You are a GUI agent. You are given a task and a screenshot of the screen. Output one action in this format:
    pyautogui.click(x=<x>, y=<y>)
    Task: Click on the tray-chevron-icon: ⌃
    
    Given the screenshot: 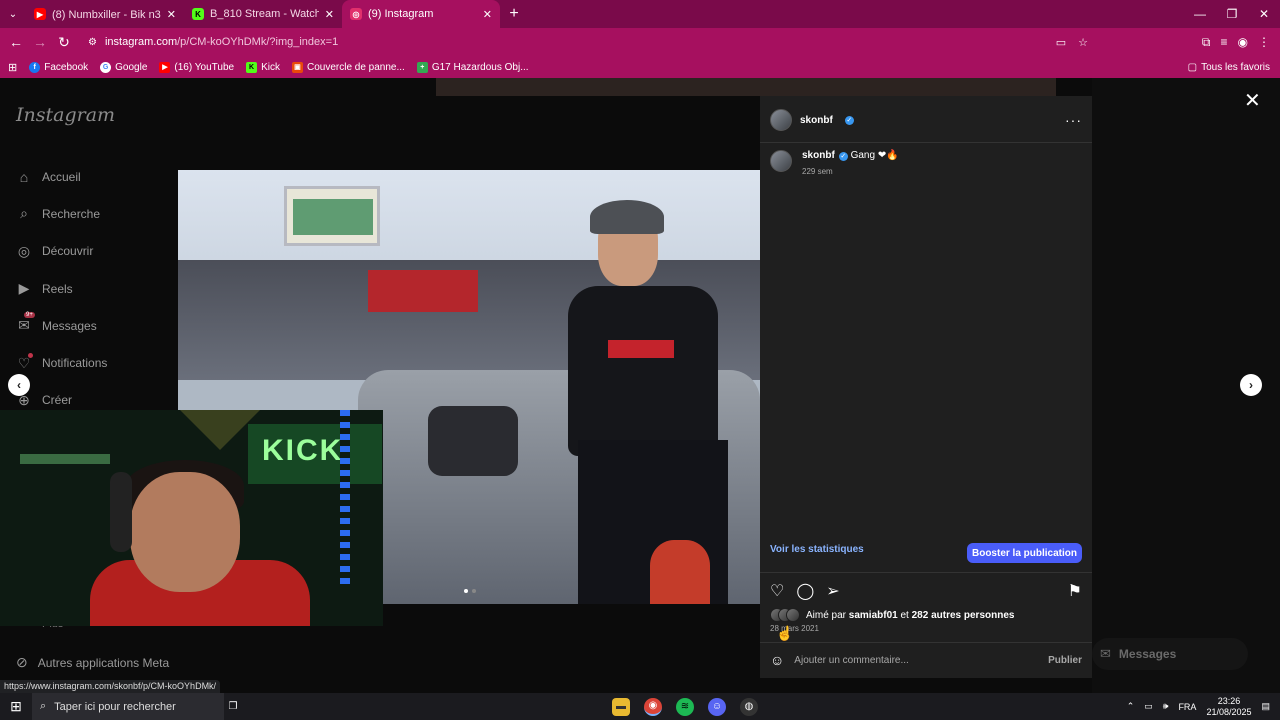 What is the action you would take?
    pyautogui.click(x=1131, y=706)
    